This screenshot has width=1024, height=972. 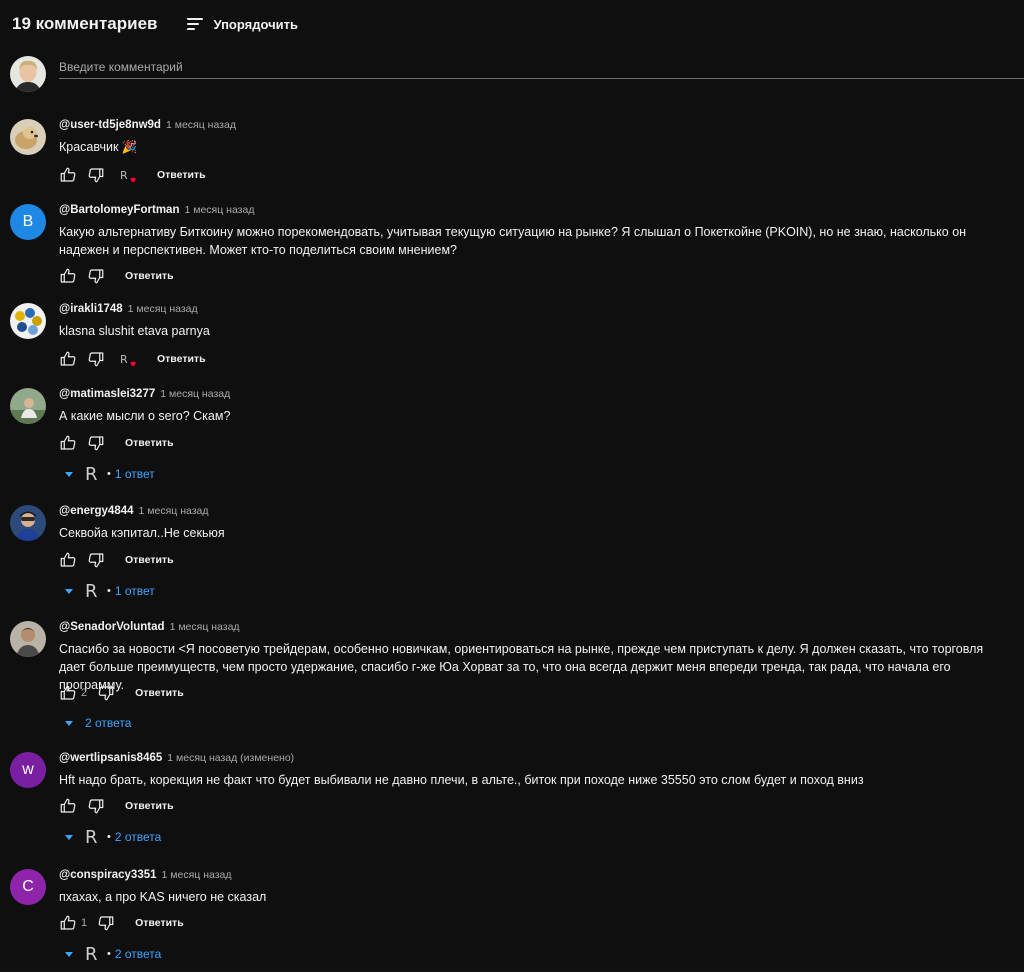 I want to click on comments-count: 19 комментариев, so click(x=85, y=23).